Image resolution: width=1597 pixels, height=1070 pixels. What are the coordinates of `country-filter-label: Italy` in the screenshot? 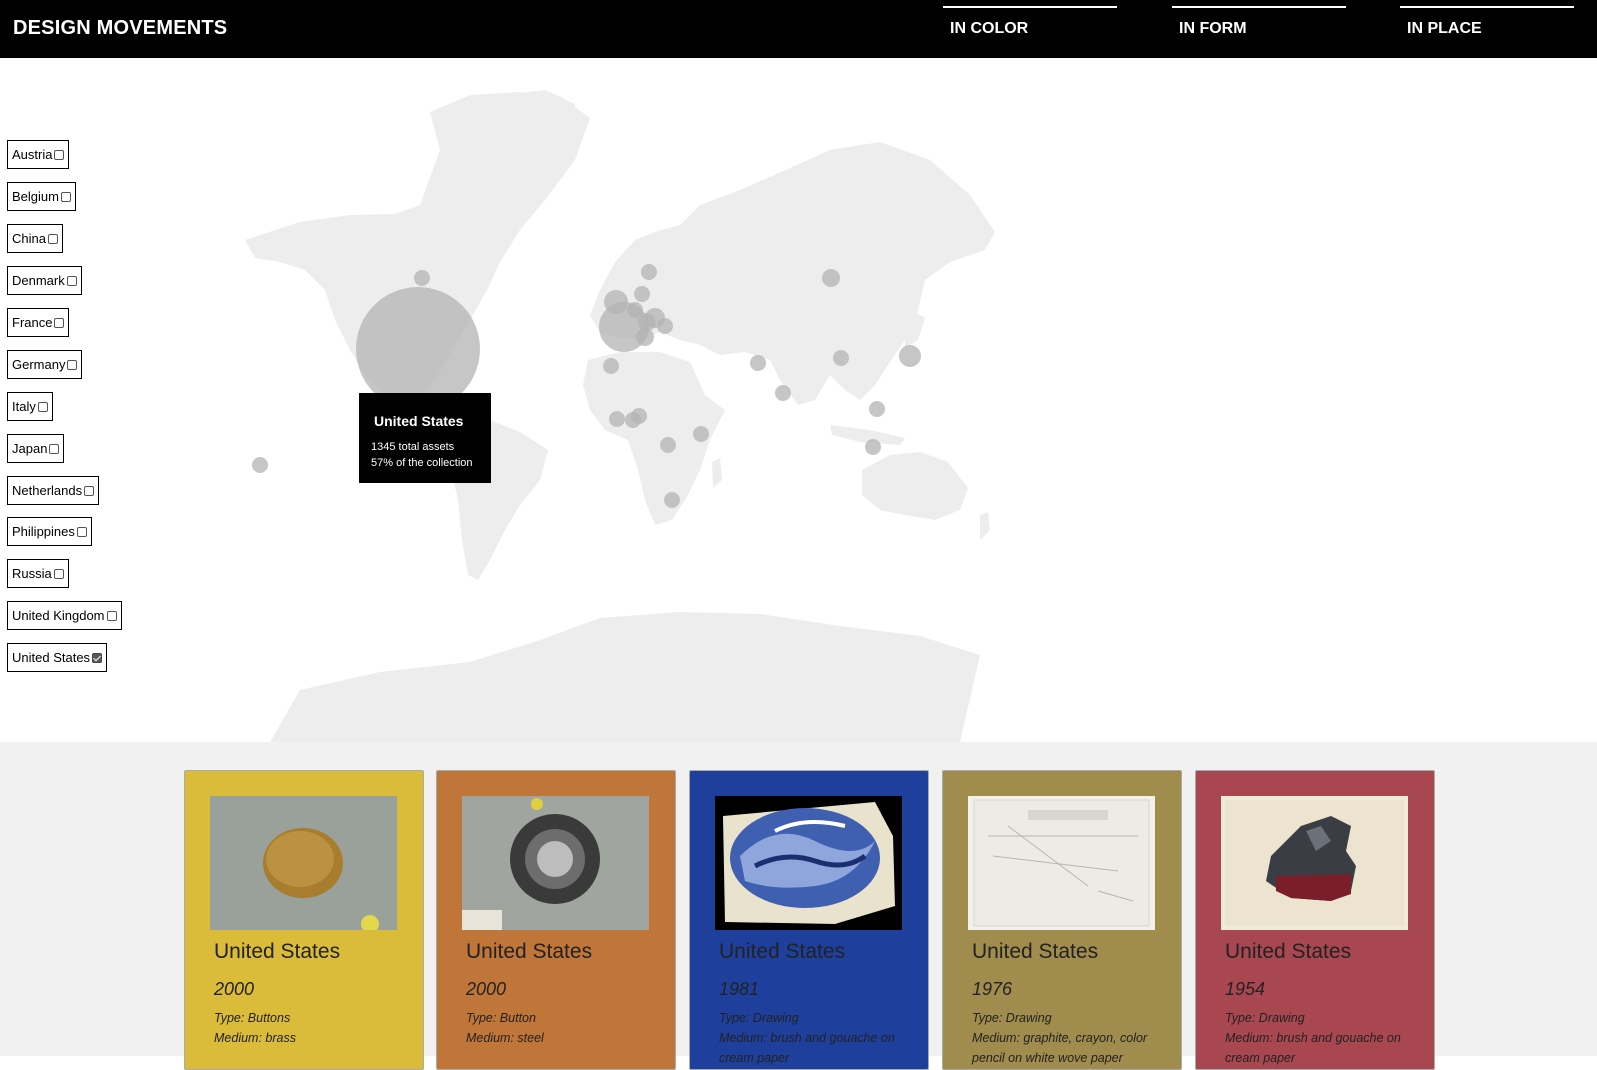 It's located at (24, 406).